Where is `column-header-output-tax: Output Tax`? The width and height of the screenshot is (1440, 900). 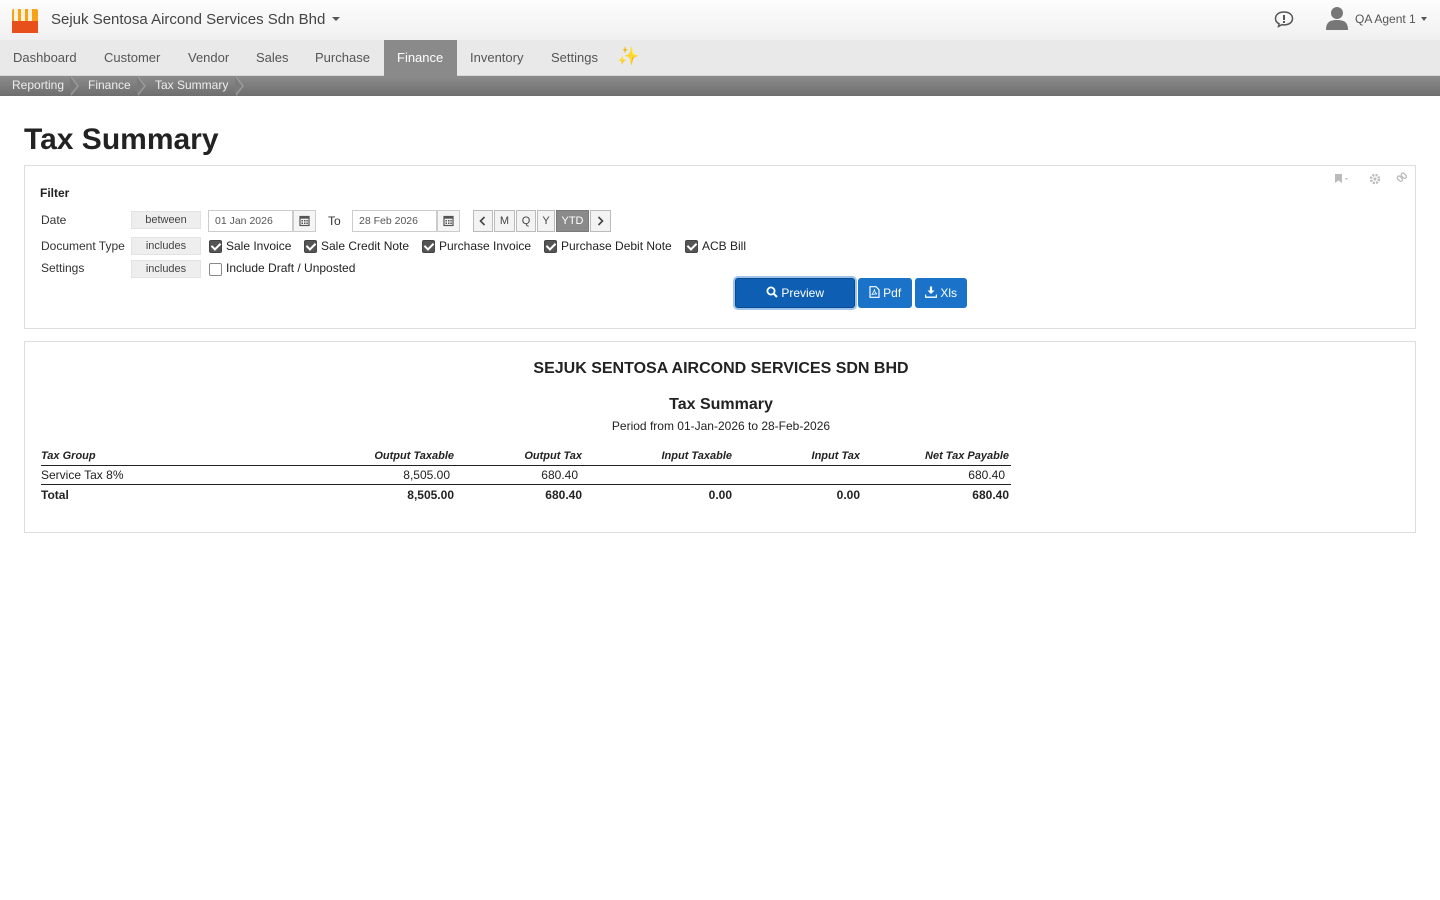 column-header-output-tax: Output Tax is located at coordinates (553, 456).